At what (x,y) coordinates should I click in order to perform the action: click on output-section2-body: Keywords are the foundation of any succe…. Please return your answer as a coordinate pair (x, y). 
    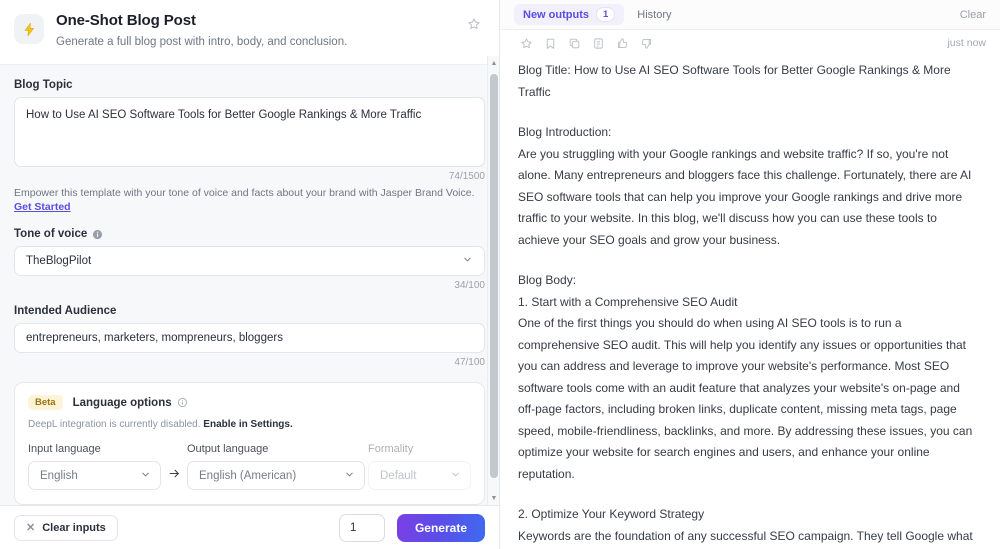
    Looking at the image, I should click on (745, 535).